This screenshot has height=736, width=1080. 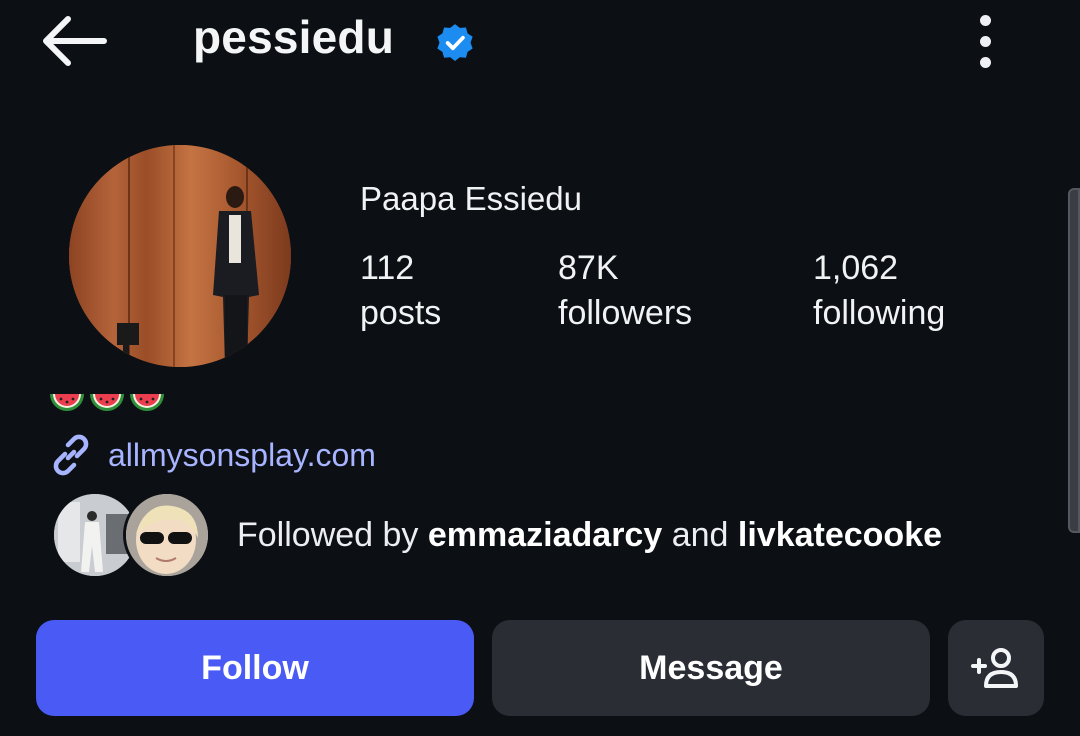 I want to click on arrow-left-icon, so click(x=75, y=41).